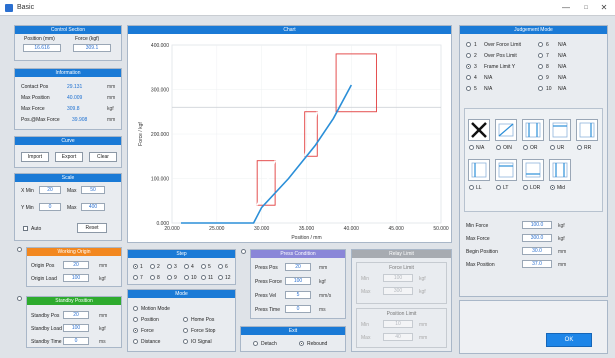 The width and height of the screenshot is (615, 358). I want to click on origin-load-input: 100, so click(76, 278).